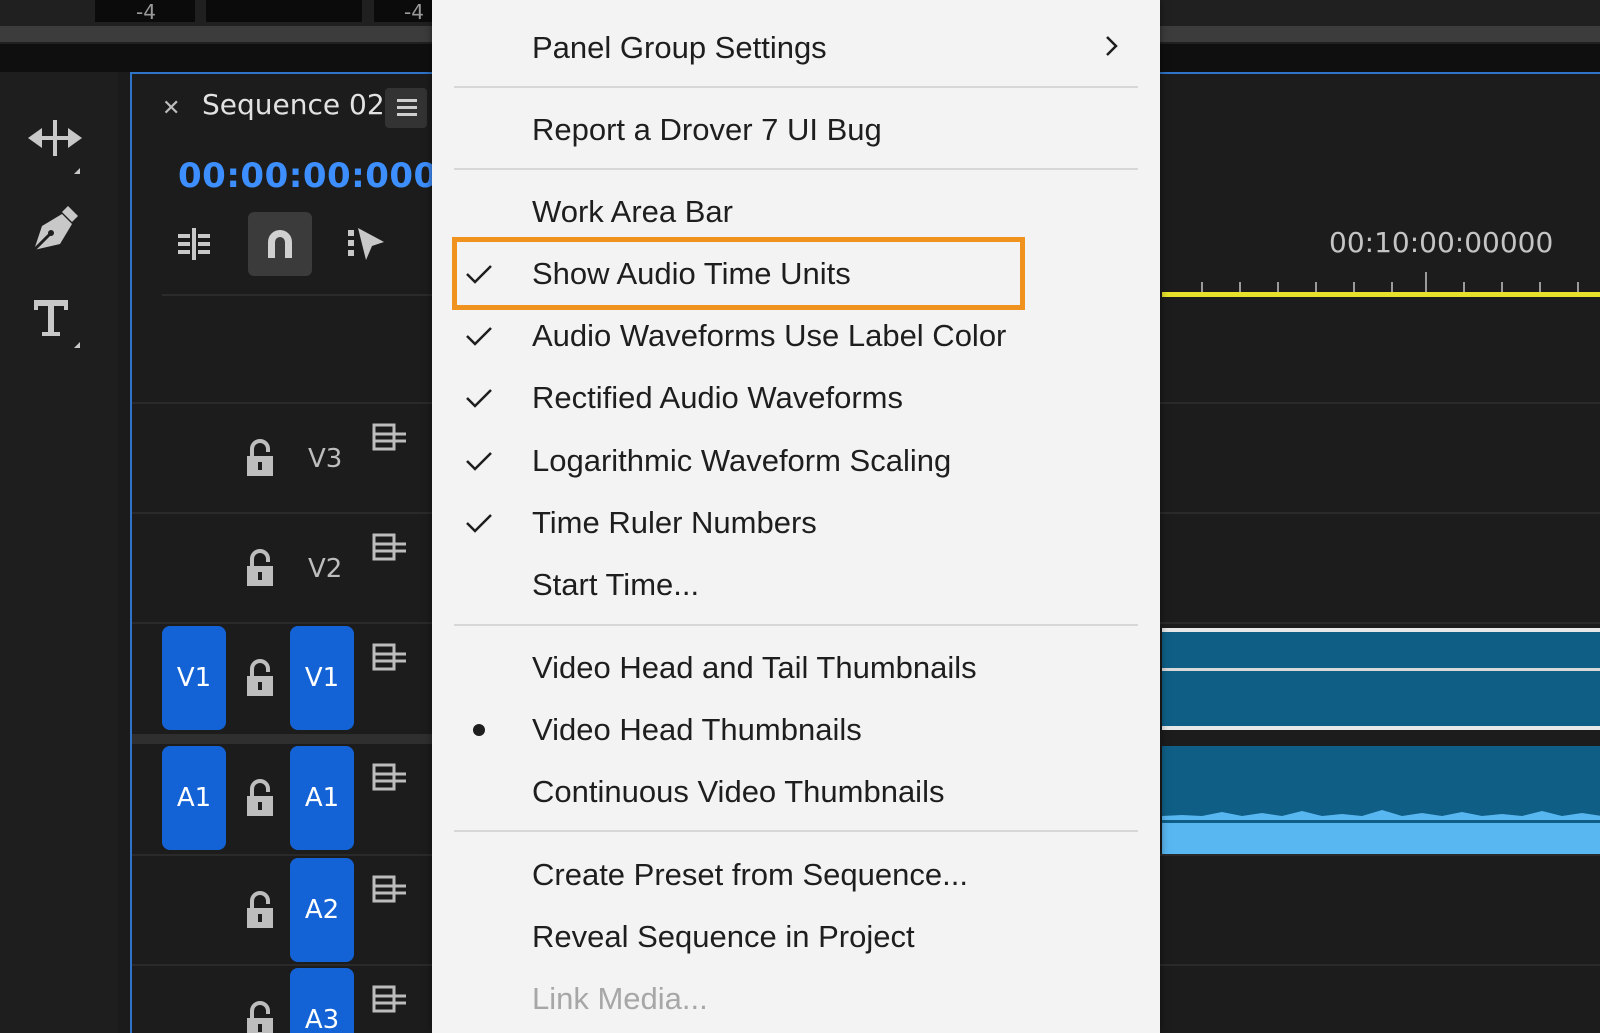  Describe the element at coordinates (707, 130) in the screenshot. I see `menu-item-report-bug: Report a Drover 7 UI Bug` at that location.